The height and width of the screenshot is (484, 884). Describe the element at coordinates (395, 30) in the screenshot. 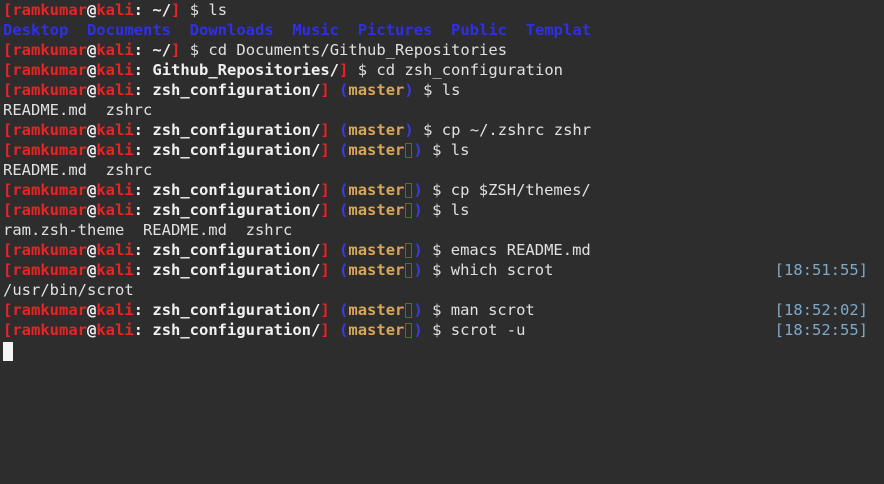

I see `directory-entry: Pictures` at that location.